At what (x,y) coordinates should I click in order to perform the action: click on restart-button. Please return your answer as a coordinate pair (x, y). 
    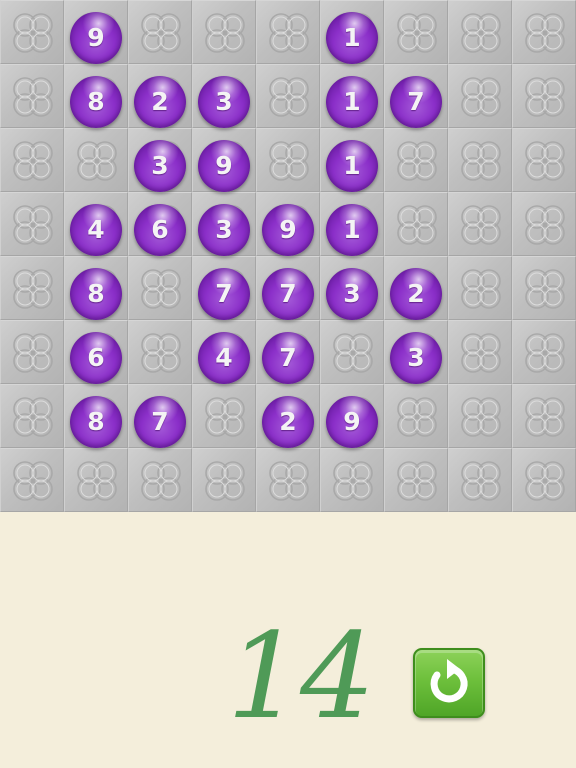
    Looking at the image, I should click on (449, 683).